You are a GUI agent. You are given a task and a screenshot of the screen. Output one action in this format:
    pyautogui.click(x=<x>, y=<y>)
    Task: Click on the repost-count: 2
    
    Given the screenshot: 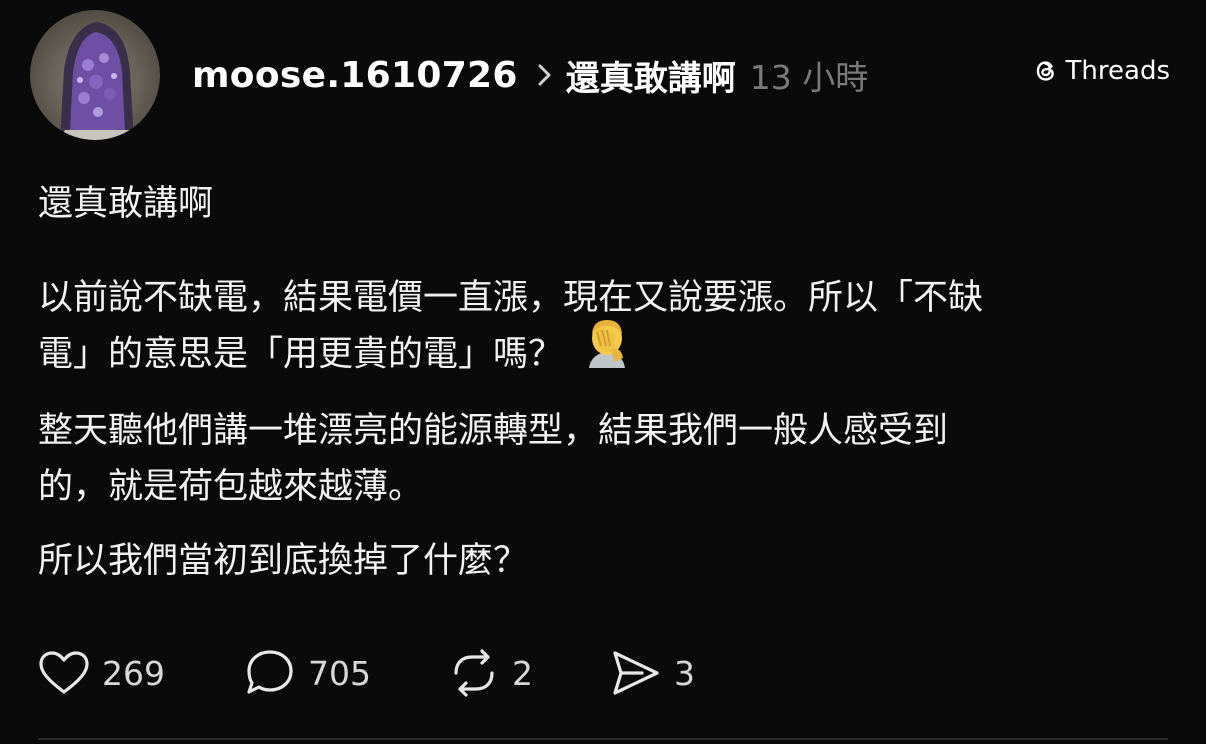 What is the action you would take?
    pyautogui.click(x=522, y=673)
    